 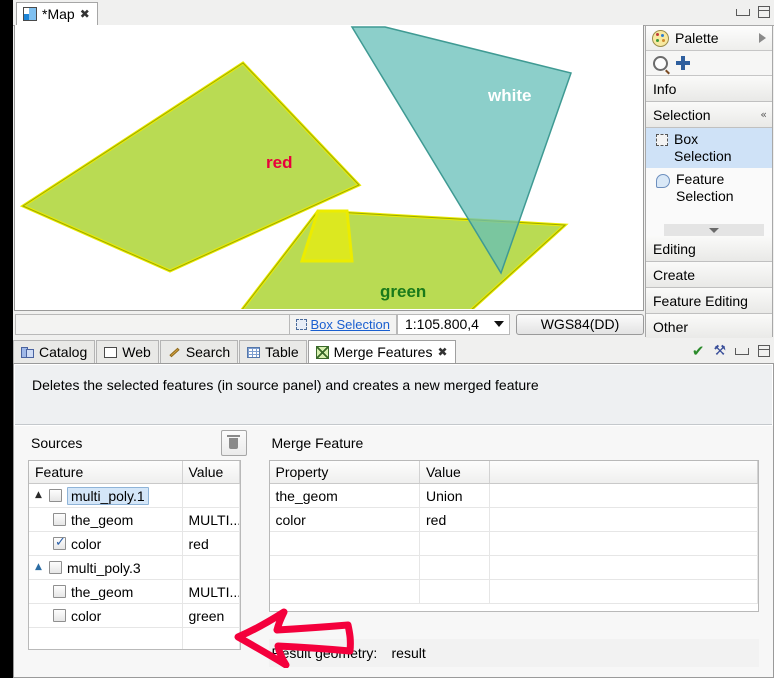 I want to click on palette-item-feature-selection: Feature Selection, so click(x=709, y=188).